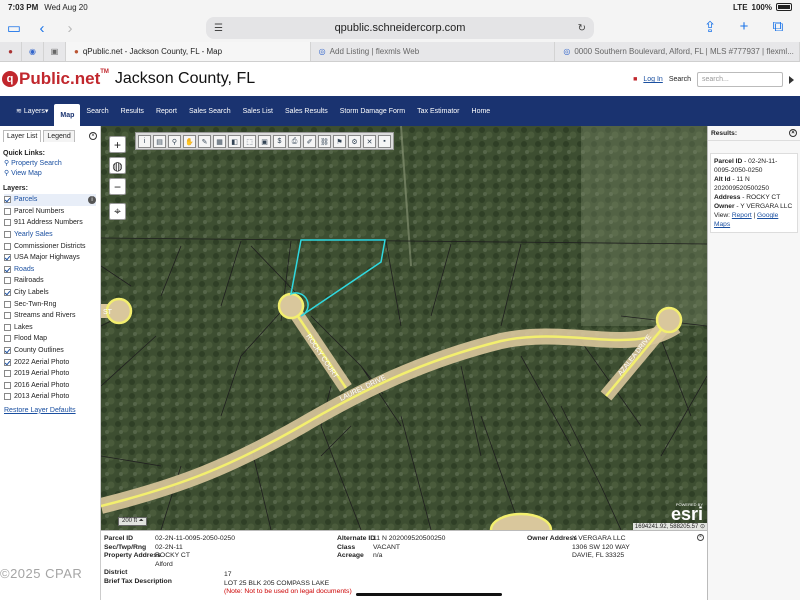  I want to click on layer-row-railroads: Railroads, so click(50, 281).